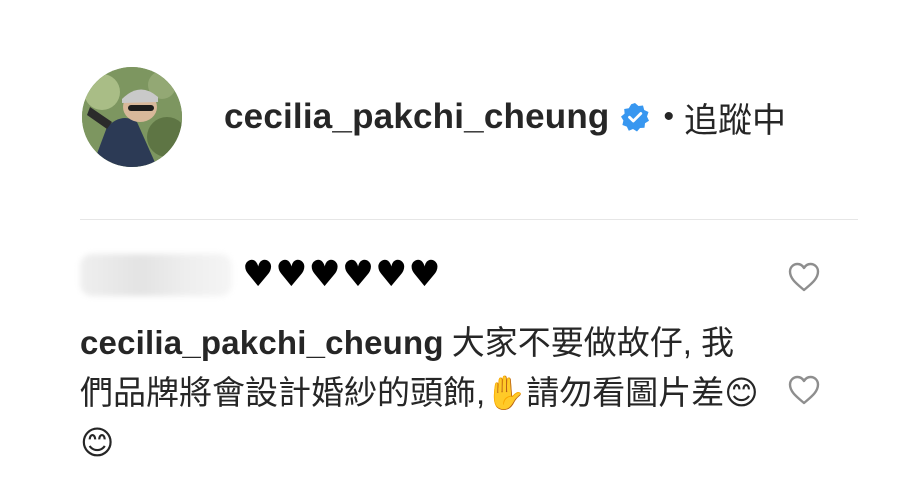 The width and height of the screenshot is (900, 485). What do you see at coordinates (262, 342) in the screenshot?
I see `comment-username: cecilia_pakchi_cheung` at bounding box center [262, 342].